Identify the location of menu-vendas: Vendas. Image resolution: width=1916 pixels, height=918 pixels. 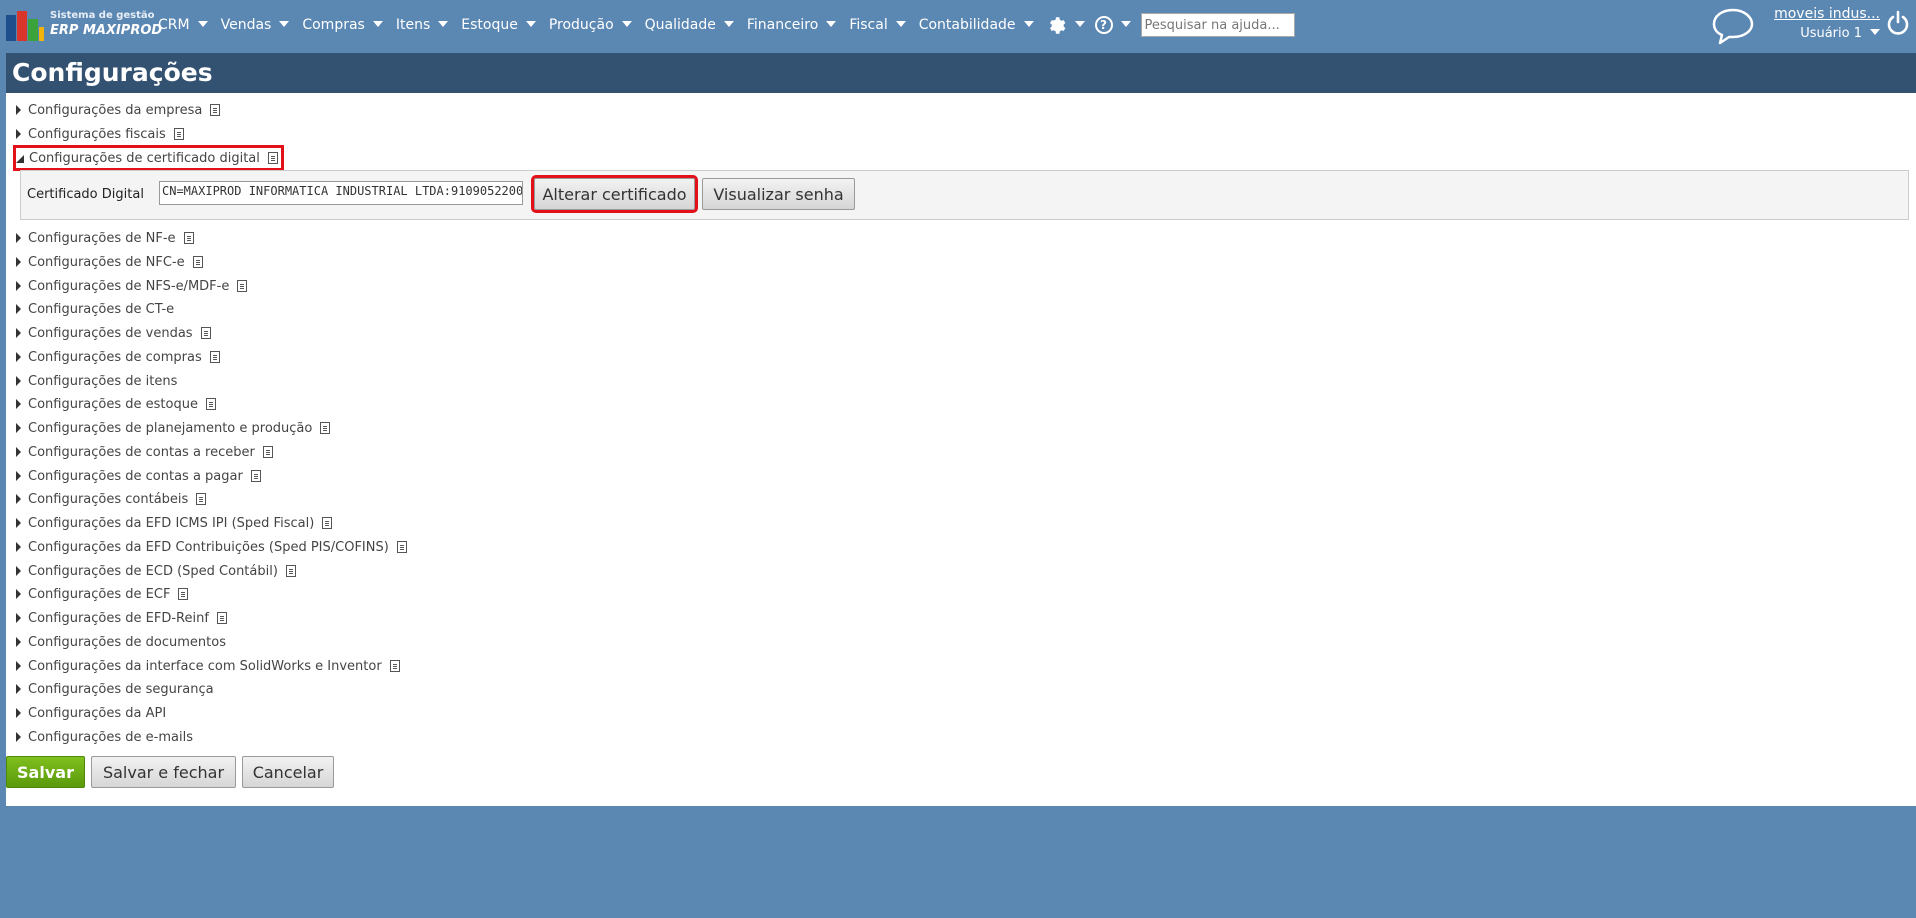
(255, 25).